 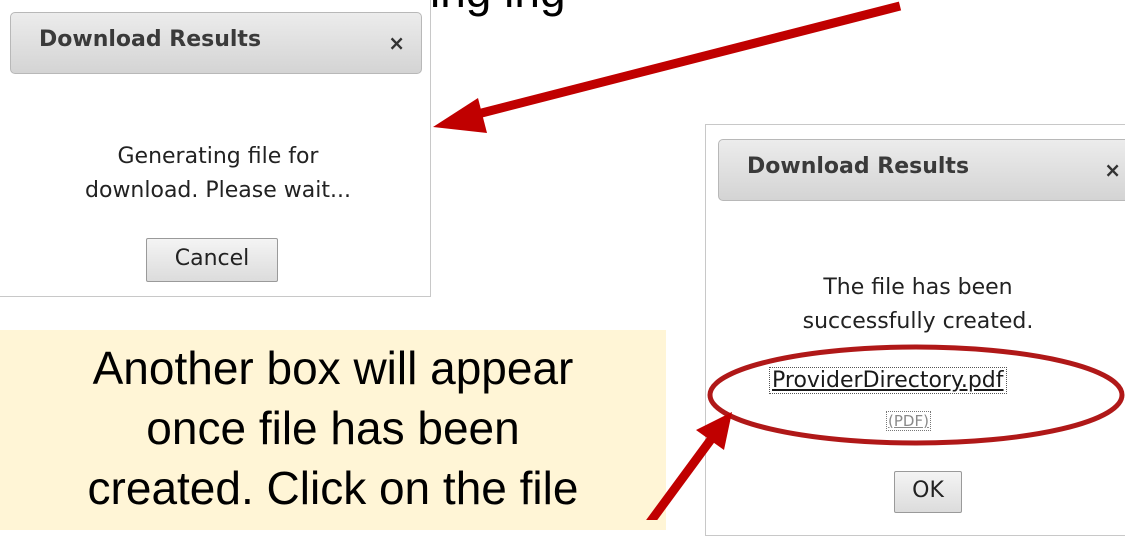 What do you see at coordinates (916, 395) in the screenshot?
I see `file-highlight-ellipse` at bounding box center [916, 395].